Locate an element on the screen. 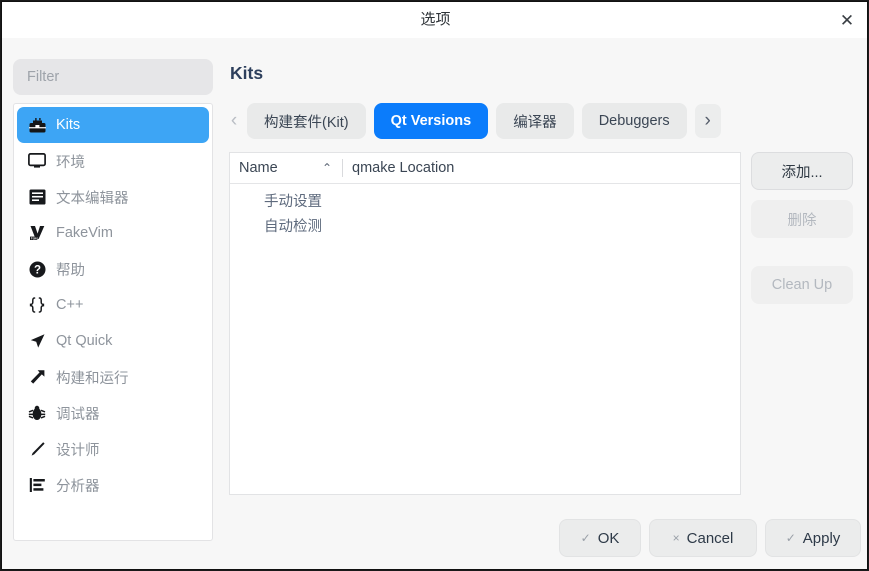 This screenshot has width=869, height=571. sidebar-item-label: 调试器 is located at coordinates (78, 414).